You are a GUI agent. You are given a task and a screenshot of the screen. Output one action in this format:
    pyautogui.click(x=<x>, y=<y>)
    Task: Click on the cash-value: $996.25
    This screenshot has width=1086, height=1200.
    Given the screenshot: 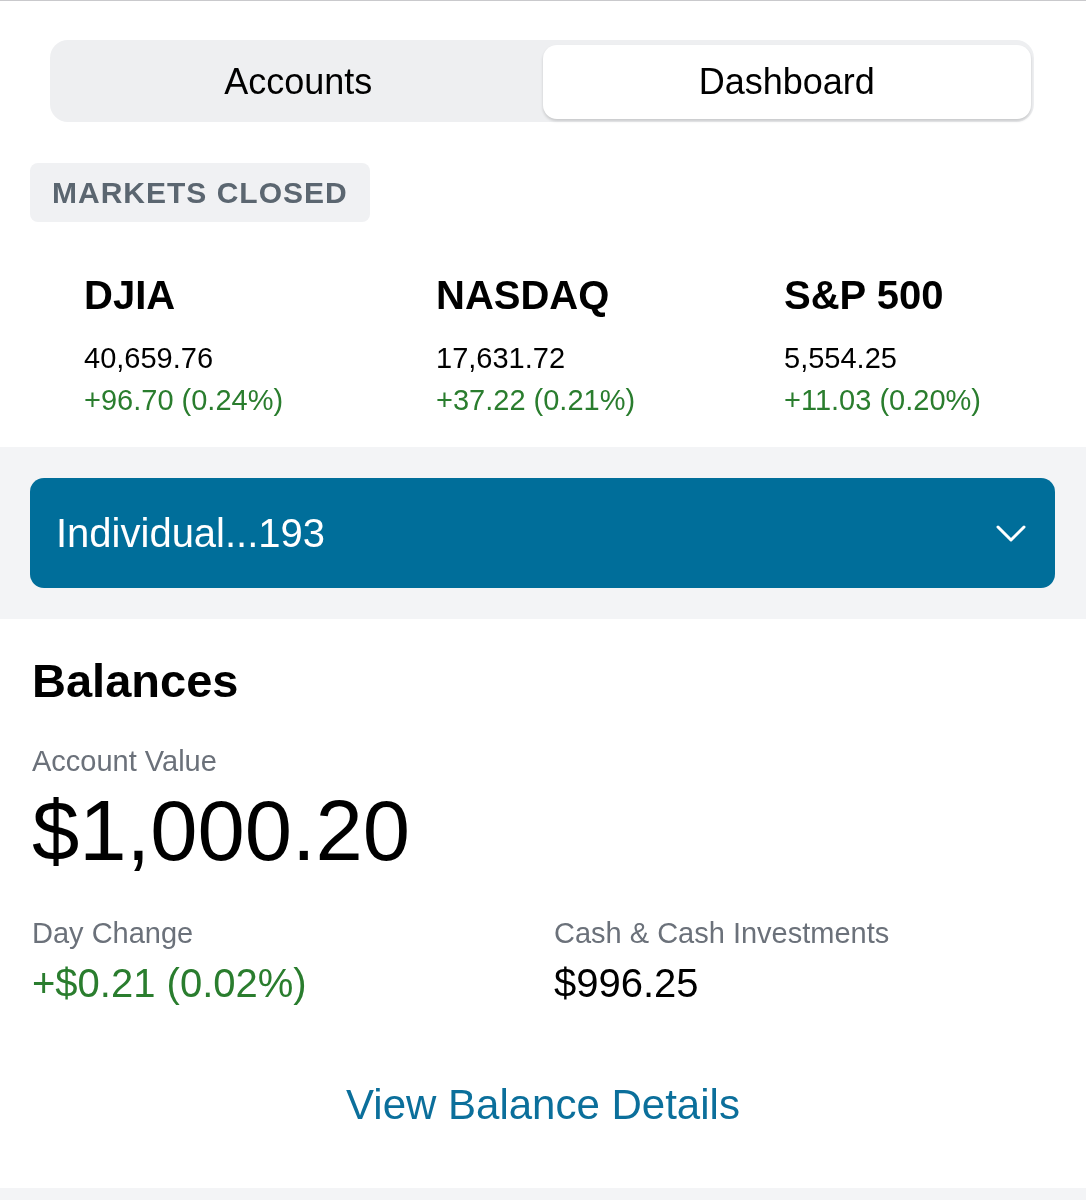 What is the action you would take?
    pyautogui.click(x=626, y=983)
    